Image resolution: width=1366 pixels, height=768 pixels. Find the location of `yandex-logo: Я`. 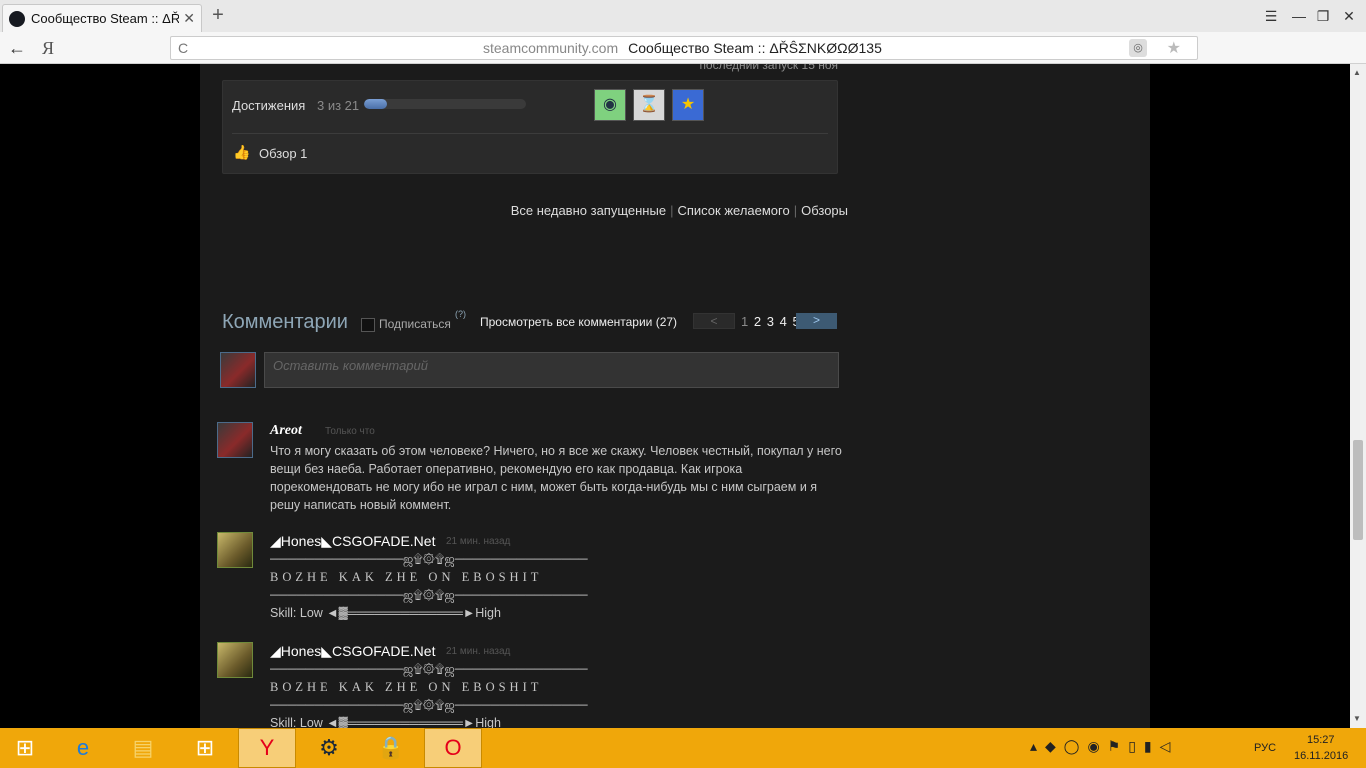

yandex-logo: Я is located at coordinates (48, 48).